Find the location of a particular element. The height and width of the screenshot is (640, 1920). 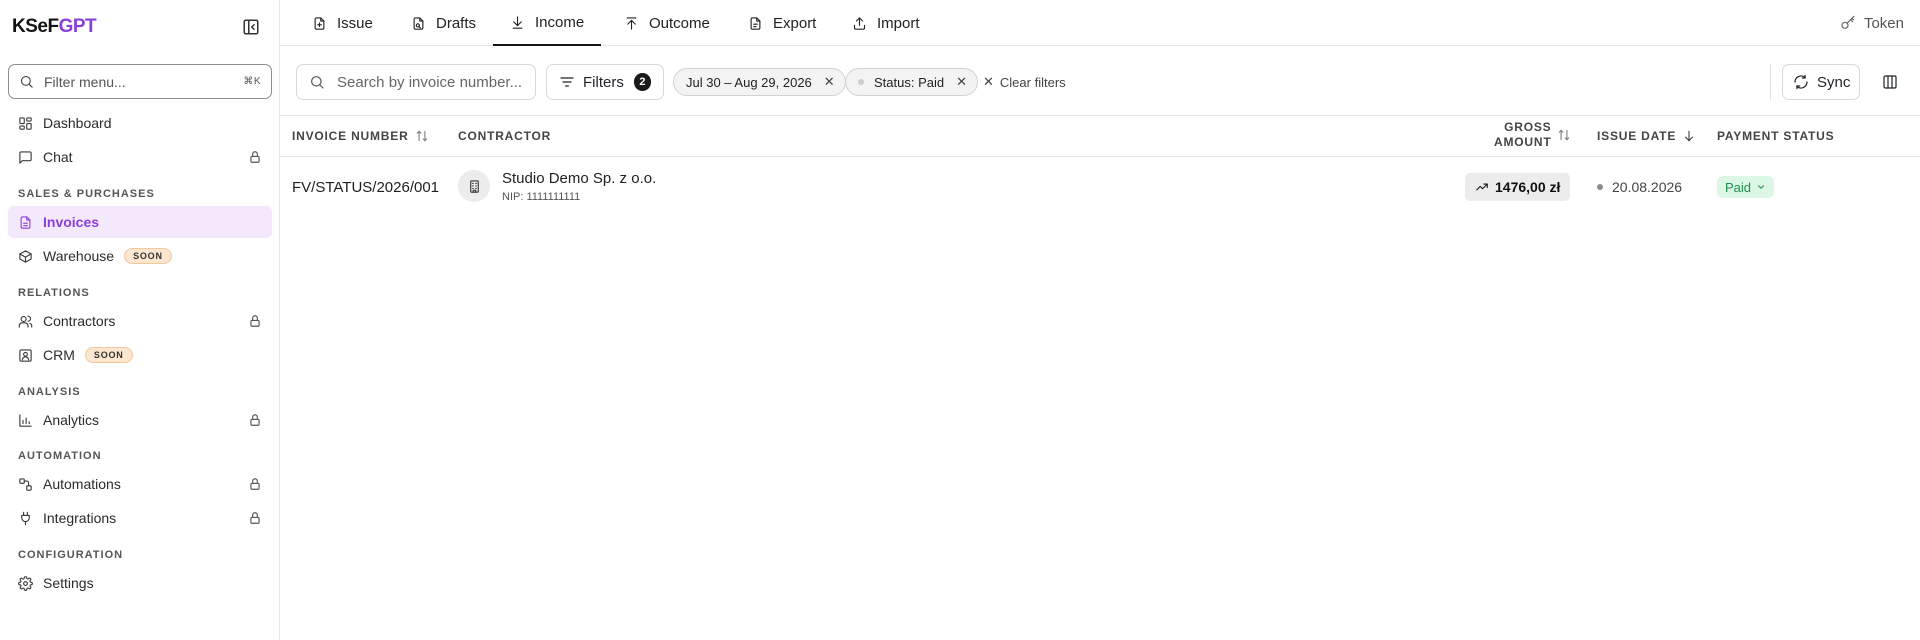

building-icon is located at coordinates (474, 186).